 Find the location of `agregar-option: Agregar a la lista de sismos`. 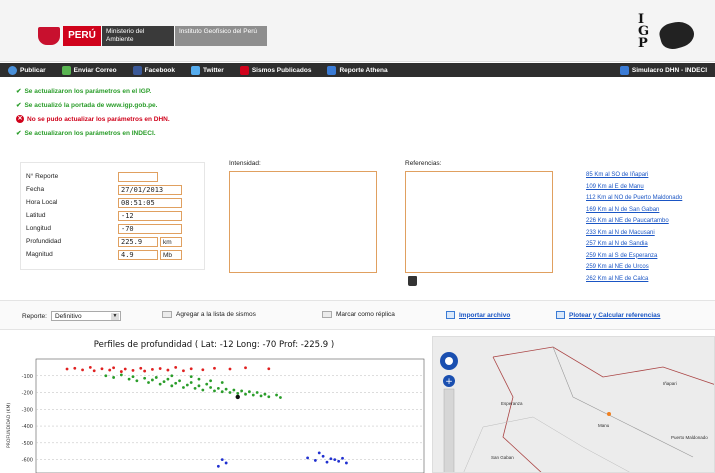

agregar-option: Agregar a la lista de sismos is located at coordinates (209, 314).